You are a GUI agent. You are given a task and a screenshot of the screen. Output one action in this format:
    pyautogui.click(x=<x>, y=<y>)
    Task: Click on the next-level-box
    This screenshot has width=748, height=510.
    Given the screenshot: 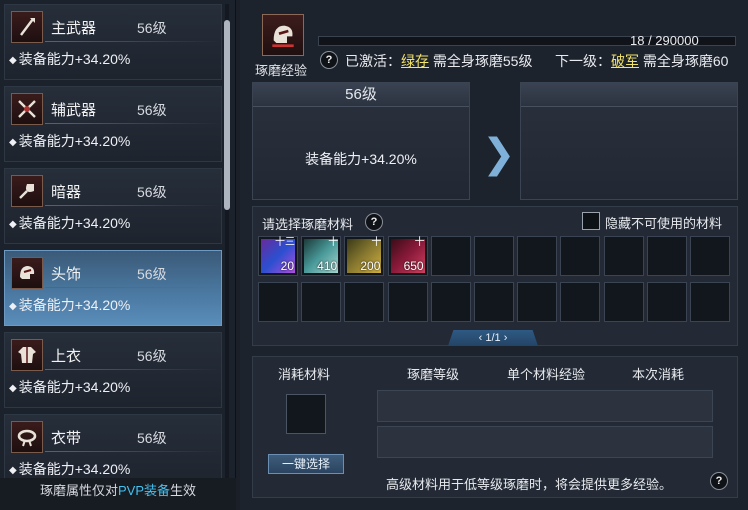 What is the action you would take?
    pyautogui.click(x=629, y=141)
    